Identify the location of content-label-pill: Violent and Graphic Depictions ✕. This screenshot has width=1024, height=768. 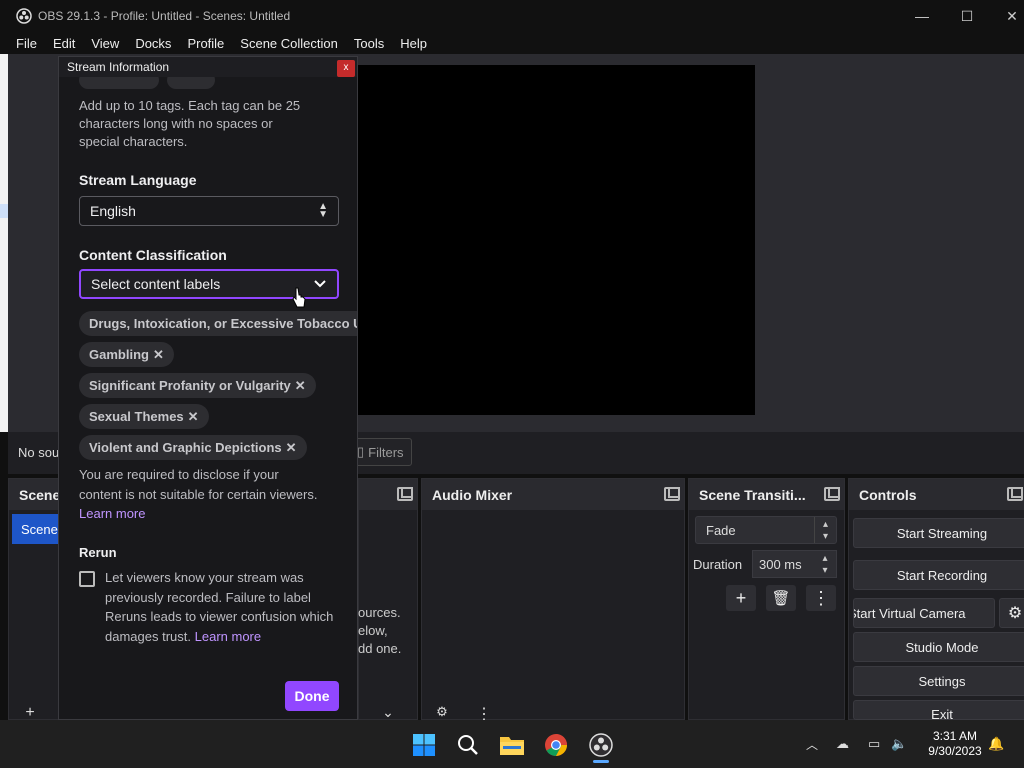
(193, 447).